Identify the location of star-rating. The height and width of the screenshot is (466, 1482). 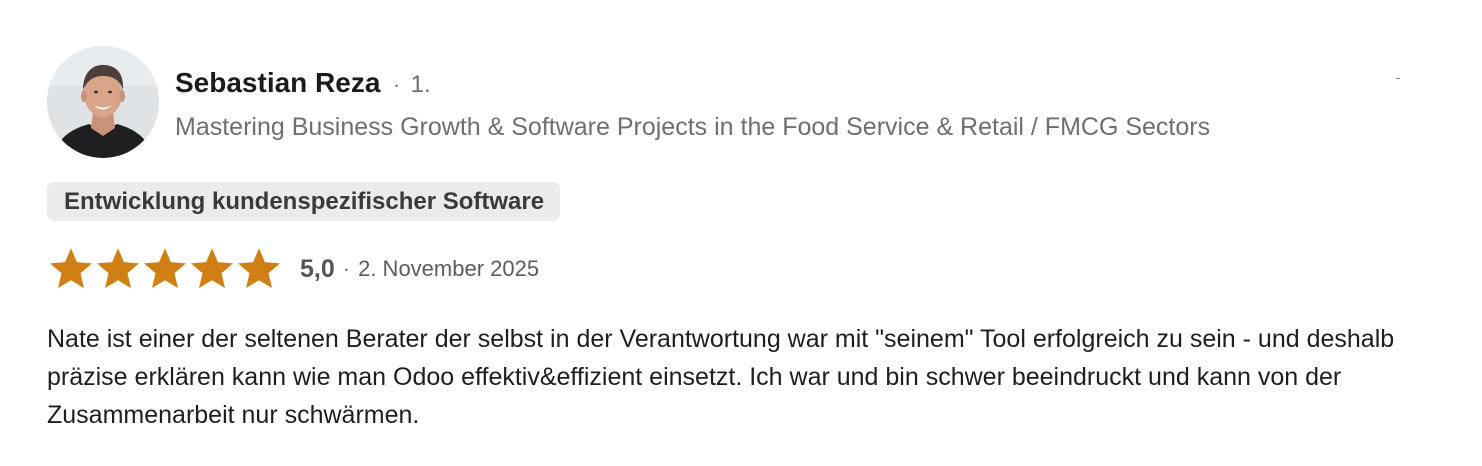
(164, 269).